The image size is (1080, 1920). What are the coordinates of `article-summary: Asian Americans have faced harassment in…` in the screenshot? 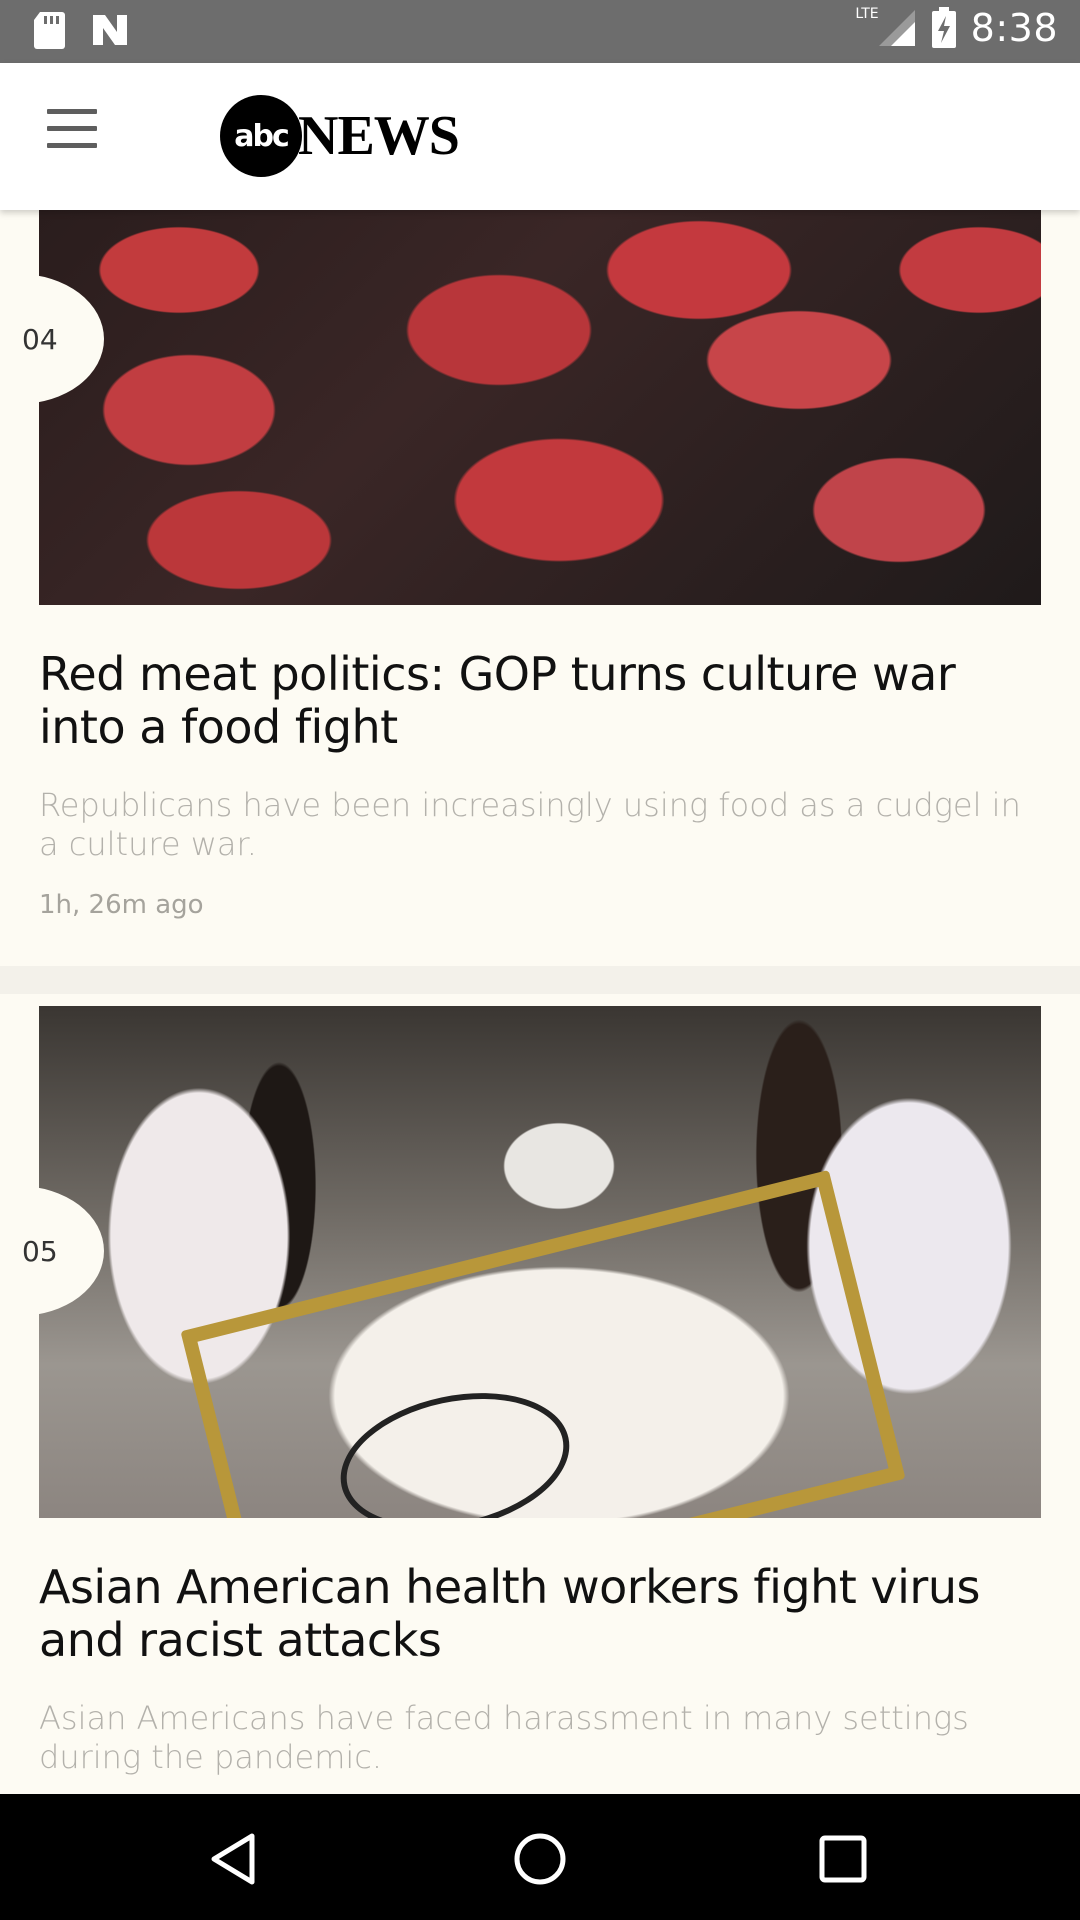 It's located at (504, 1737).